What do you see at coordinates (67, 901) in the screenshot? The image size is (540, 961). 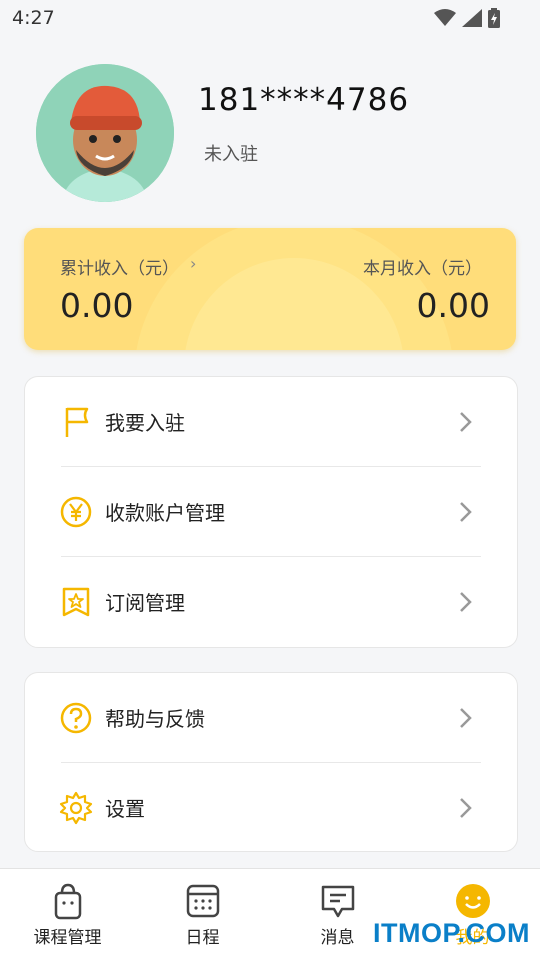 I see `bag-icon` at bounding box center [67, 901].